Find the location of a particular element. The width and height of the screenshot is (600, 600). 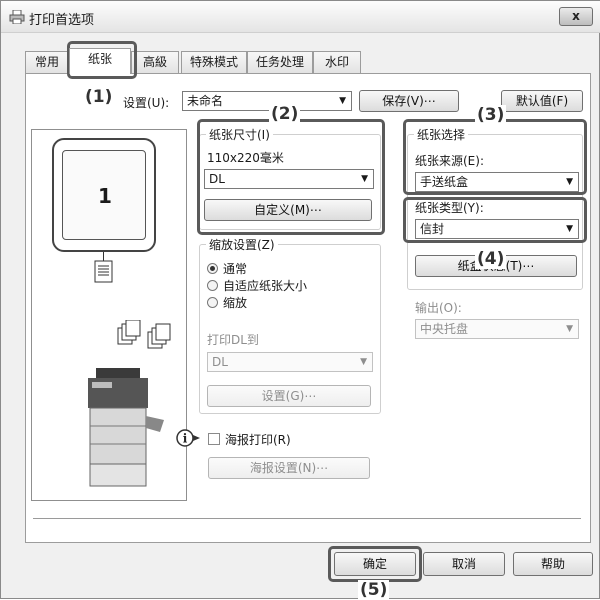

callout-5: (5) is located at coordinates (374, 590).